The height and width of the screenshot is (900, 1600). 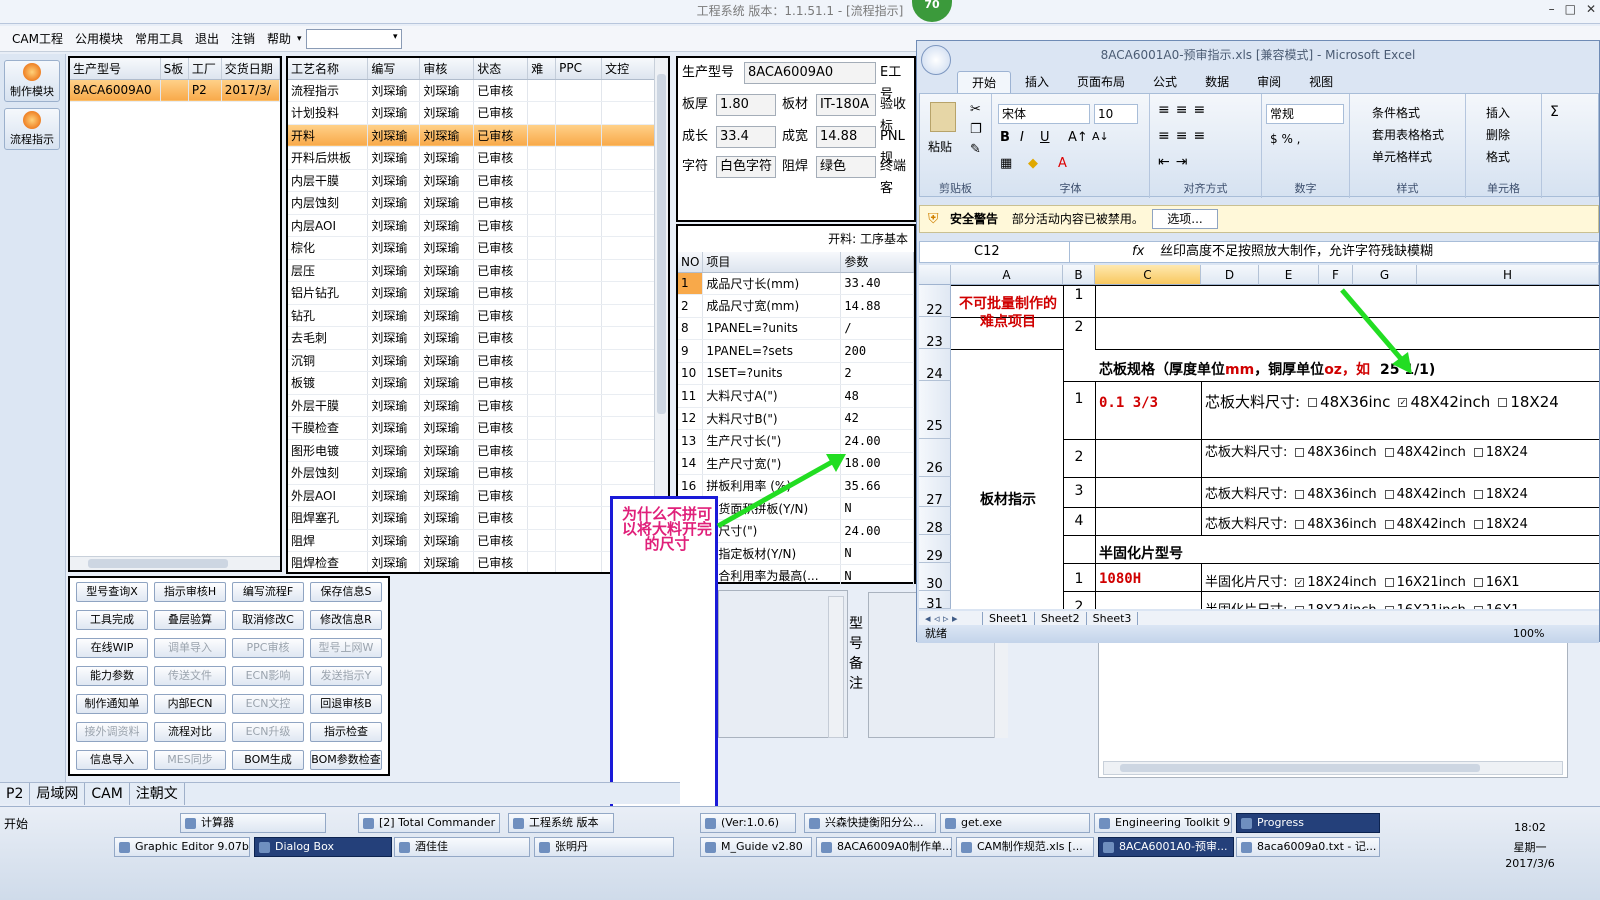 What do you see at coordinates (112, 648) in the screenshot?
I see `action-button: 在线WIP` at bounding box center [112, 648].